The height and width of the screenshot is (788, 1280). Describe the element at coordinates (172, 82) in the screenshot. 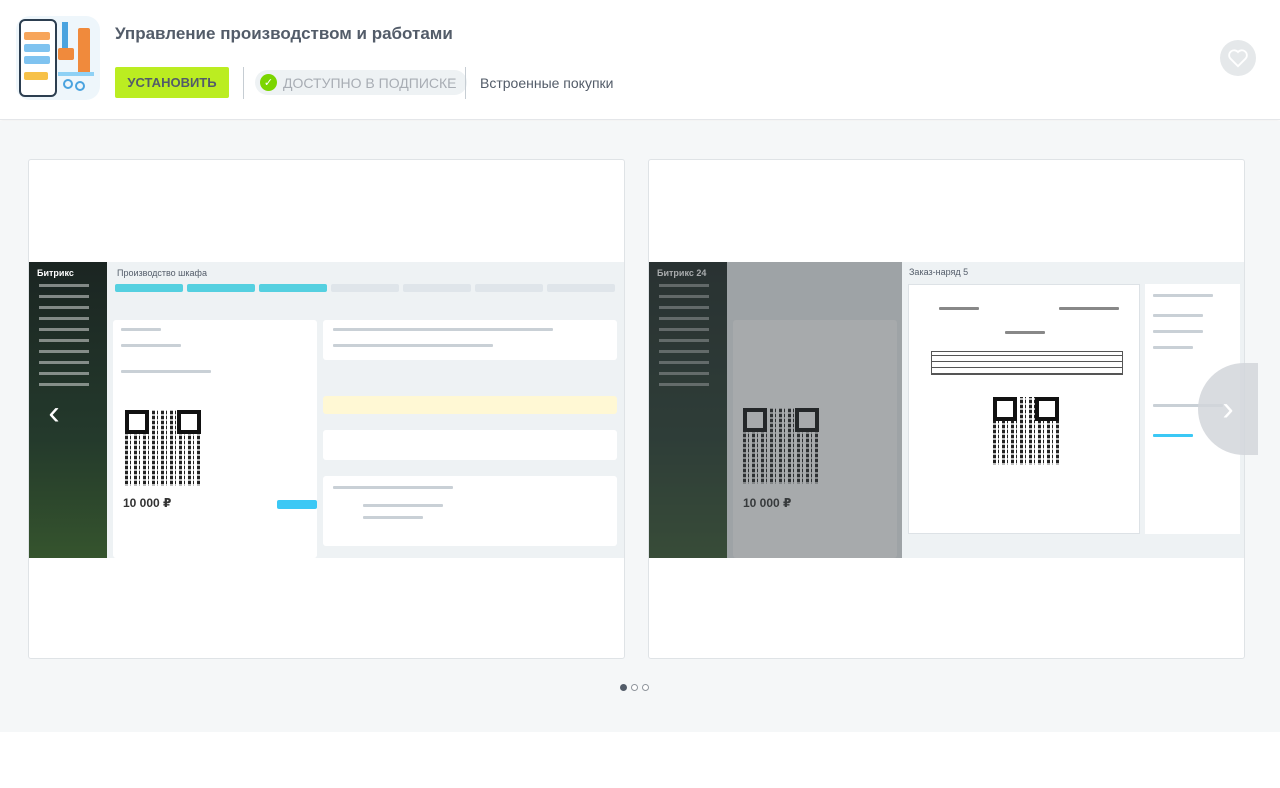

I see `install-button: УСТАНОВИТЬ` at that location.